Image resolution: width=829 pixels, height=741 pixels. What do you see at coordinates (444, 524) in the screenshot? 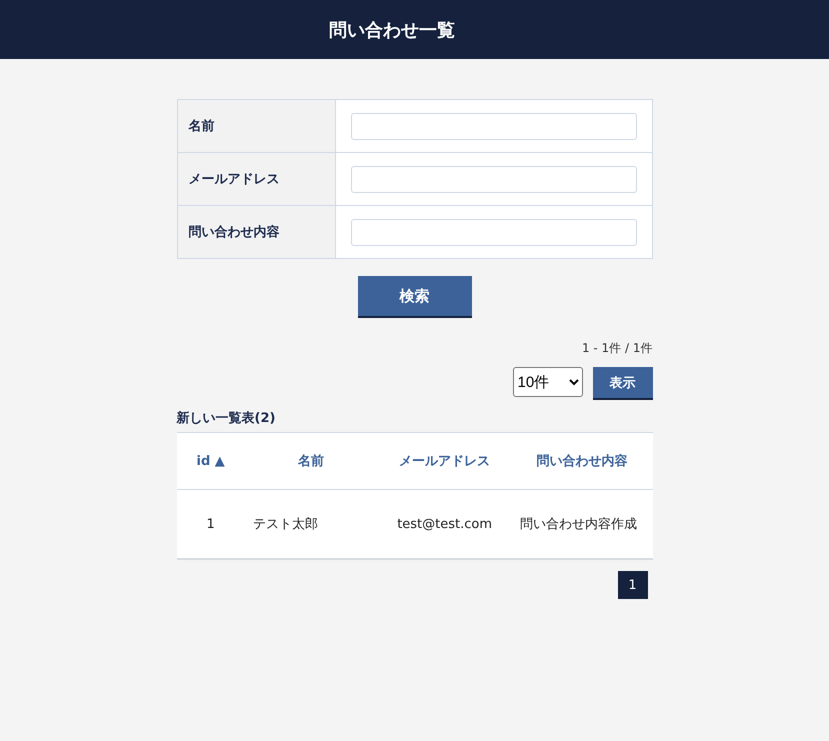
I see `table-cell: test@test.com` at bounding box center [444, 524].